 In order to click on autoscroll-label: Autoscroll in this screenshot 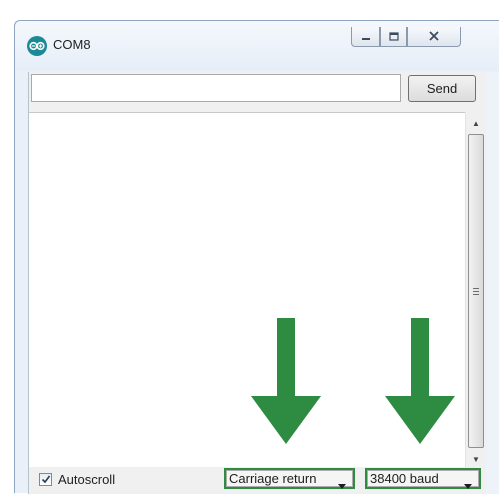, I will do `click(87, 479)`.